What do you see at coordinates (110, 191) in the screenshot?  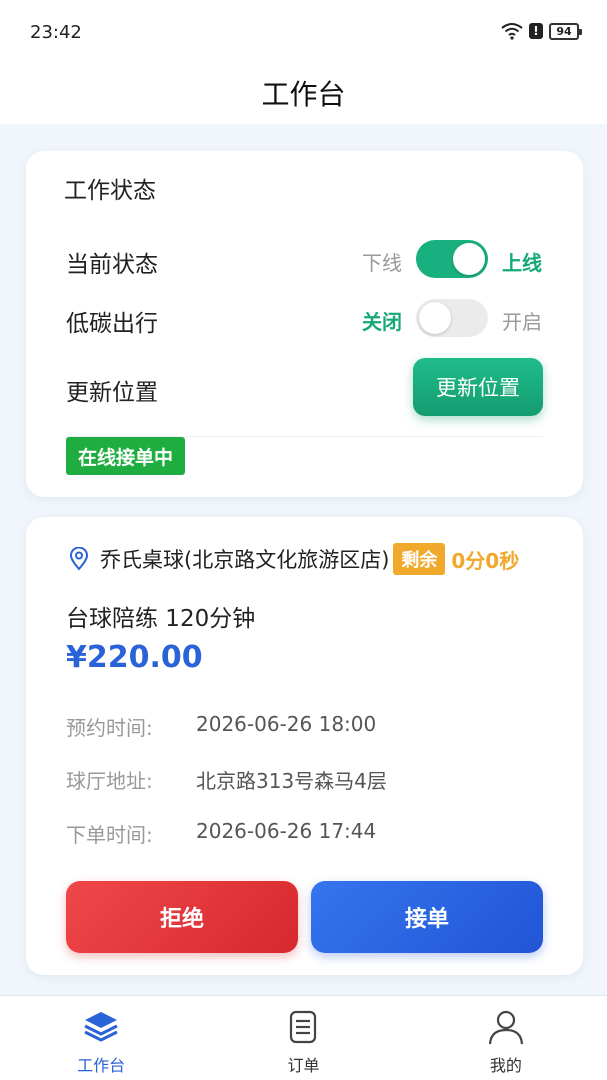 I see `work-status-title: 工作状态` at bounding box center [110, 191].